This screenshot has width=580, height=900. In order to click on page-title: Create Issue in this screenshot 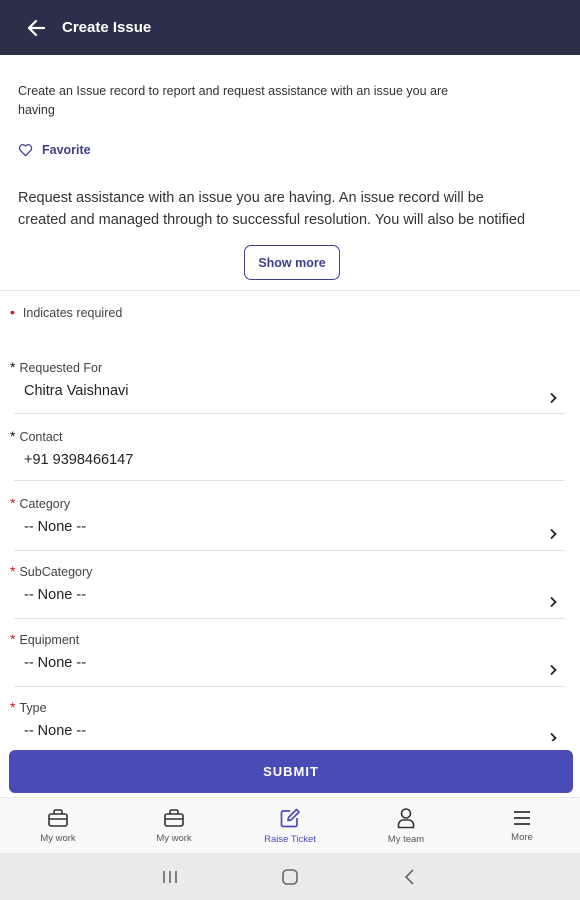, I will do `click(107, 27)`.